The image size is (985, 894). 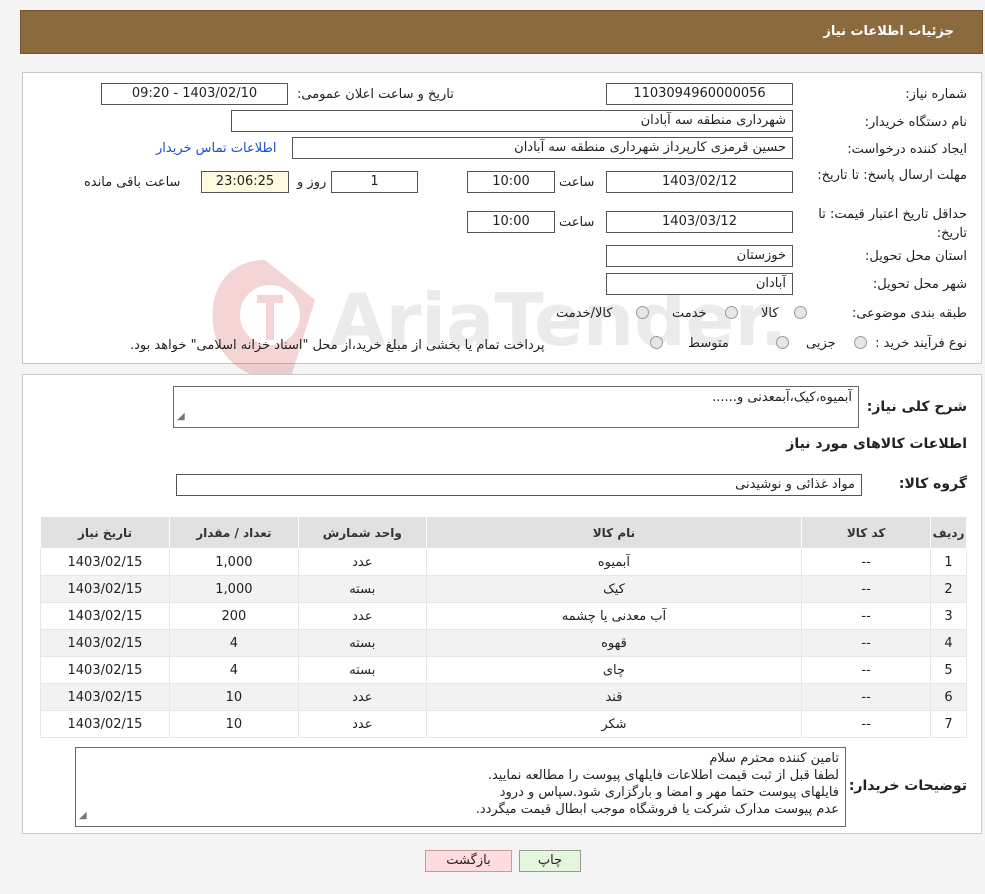 I want to click on cell-goods-name: قند, so click(x=614, y=697).